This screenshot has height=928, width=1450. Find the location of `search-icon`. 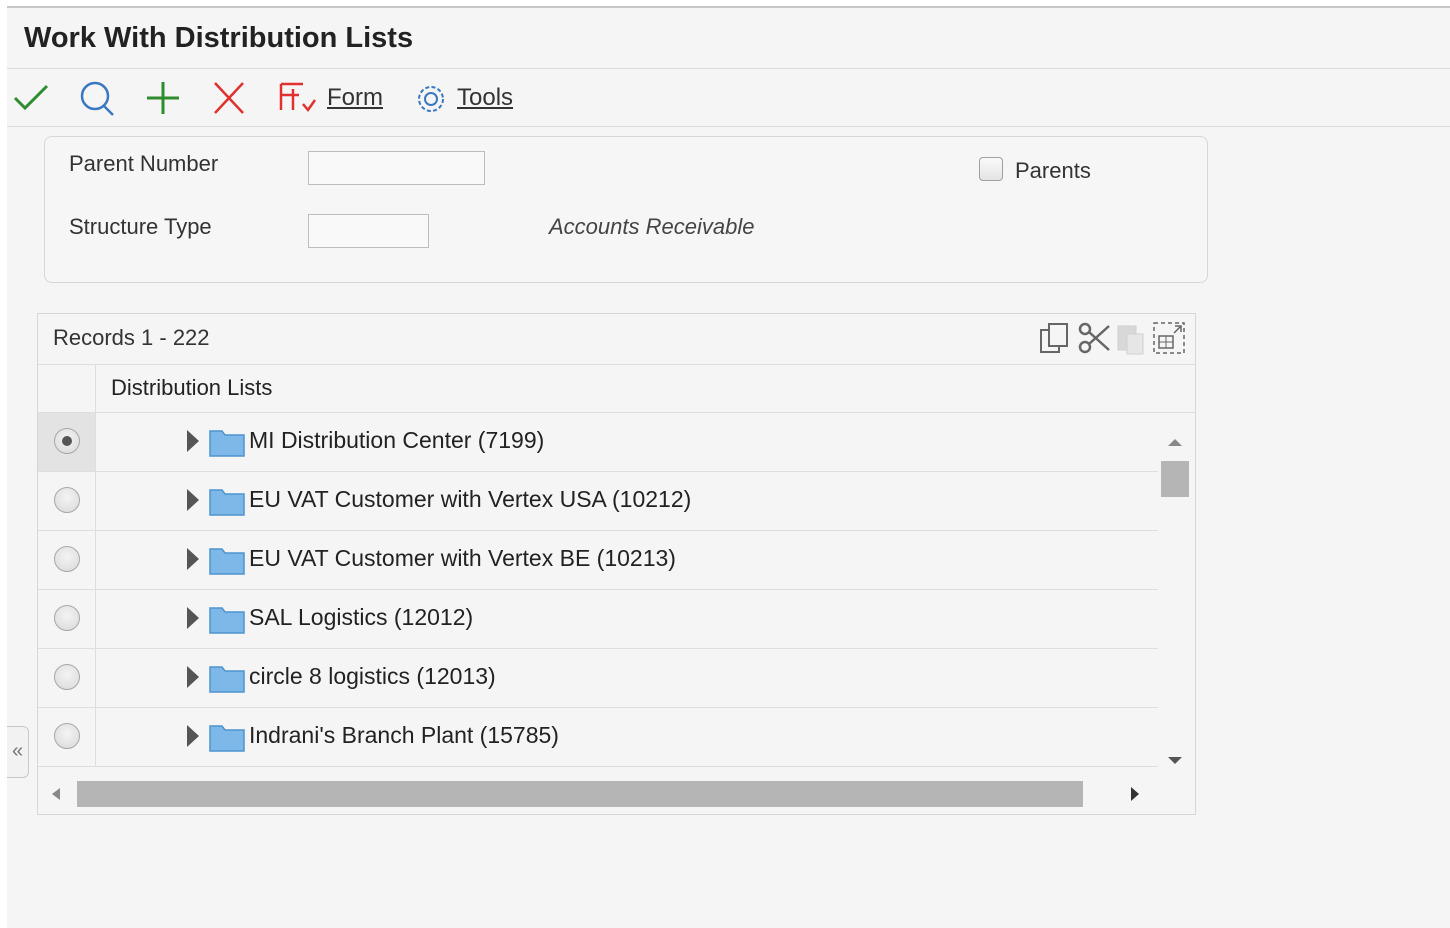

search-icon is located at coordinates (97, 98).